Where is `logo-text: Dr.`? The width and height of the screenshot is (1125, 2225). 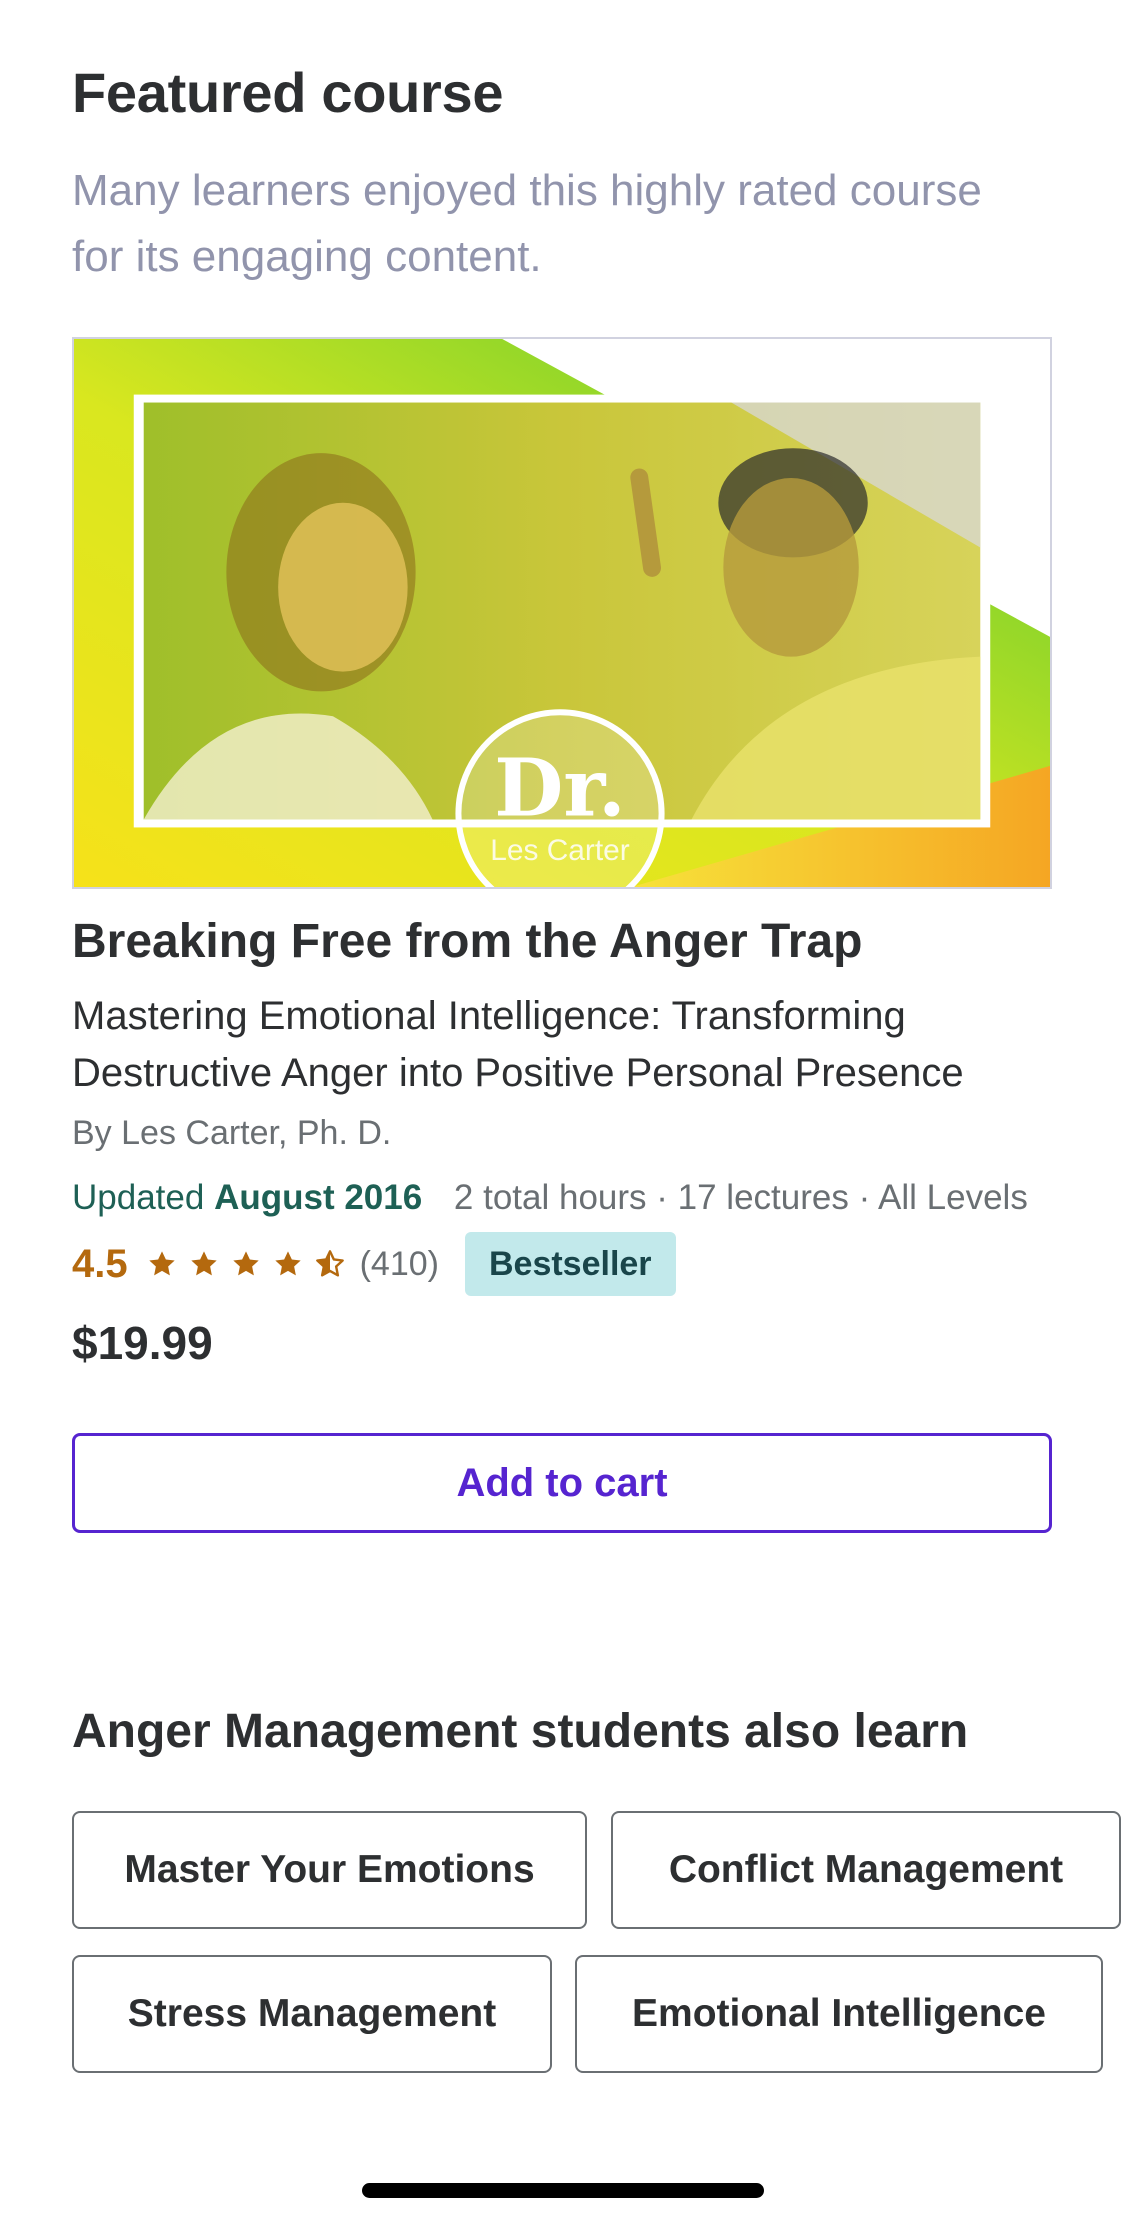
logo-text: Dr. is located at coordinates (559, 788).